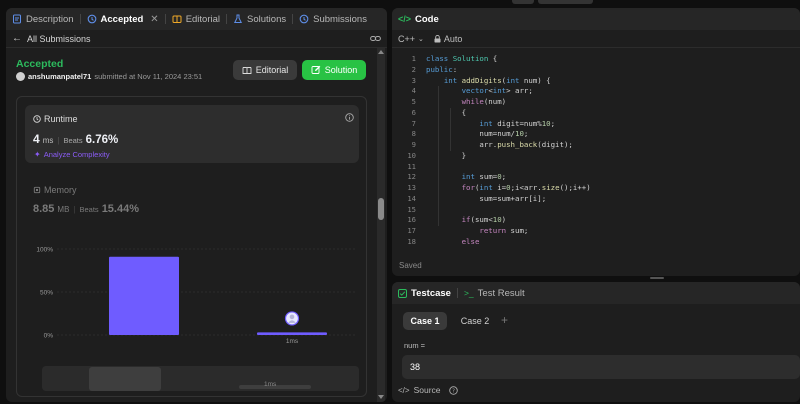 This screenshot has height=404, width=800. I want to click on analyze-complexity-link: ✦ Analyze Complexity, so click(72, 154).